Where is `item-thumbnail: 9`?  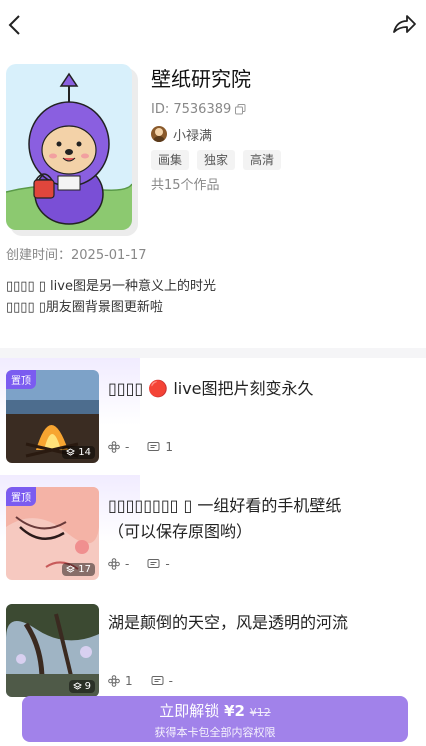 item-thumbnail: 9 is located at coordinates (52, 650).